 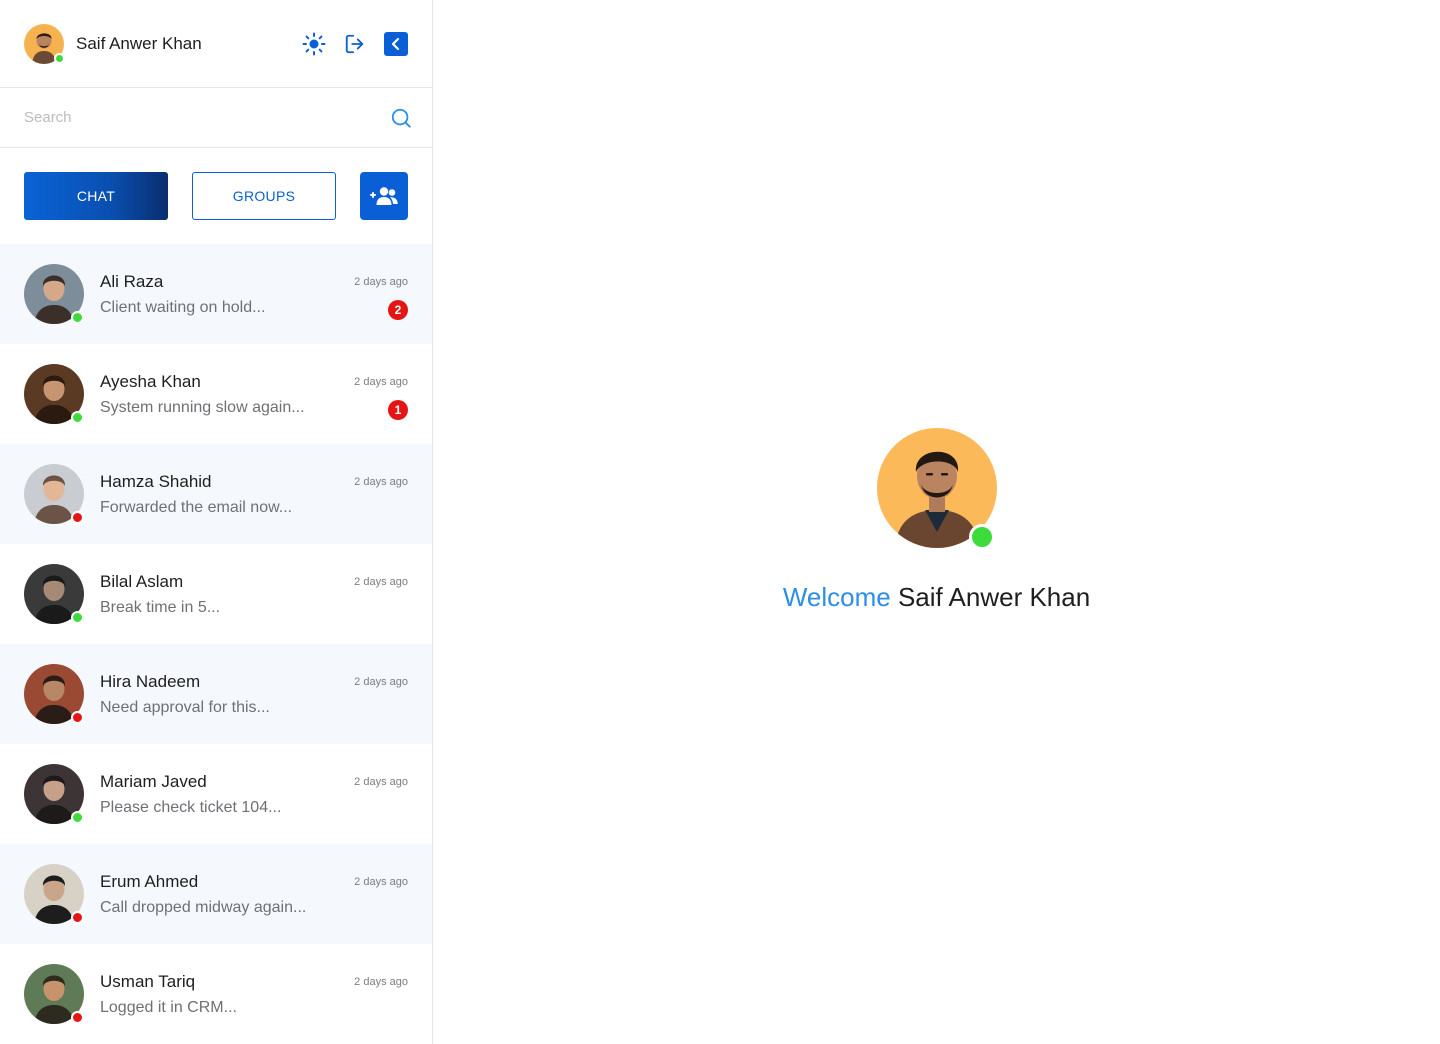 I want to click on chat-tabs: CHAT GROUPS, so click(x=216, y=196).